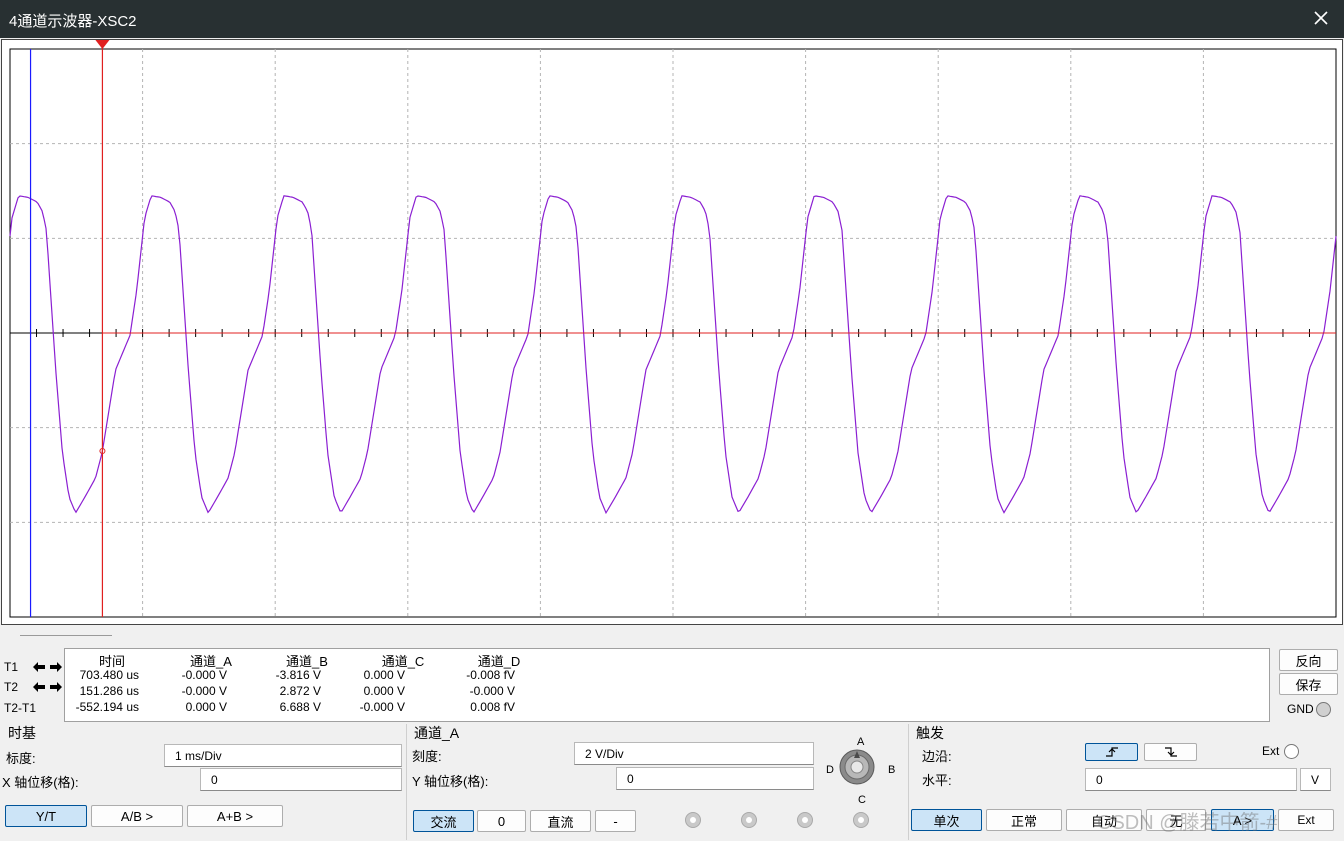  I want to click on trigger-level-field: 0, so click(1191, 779).